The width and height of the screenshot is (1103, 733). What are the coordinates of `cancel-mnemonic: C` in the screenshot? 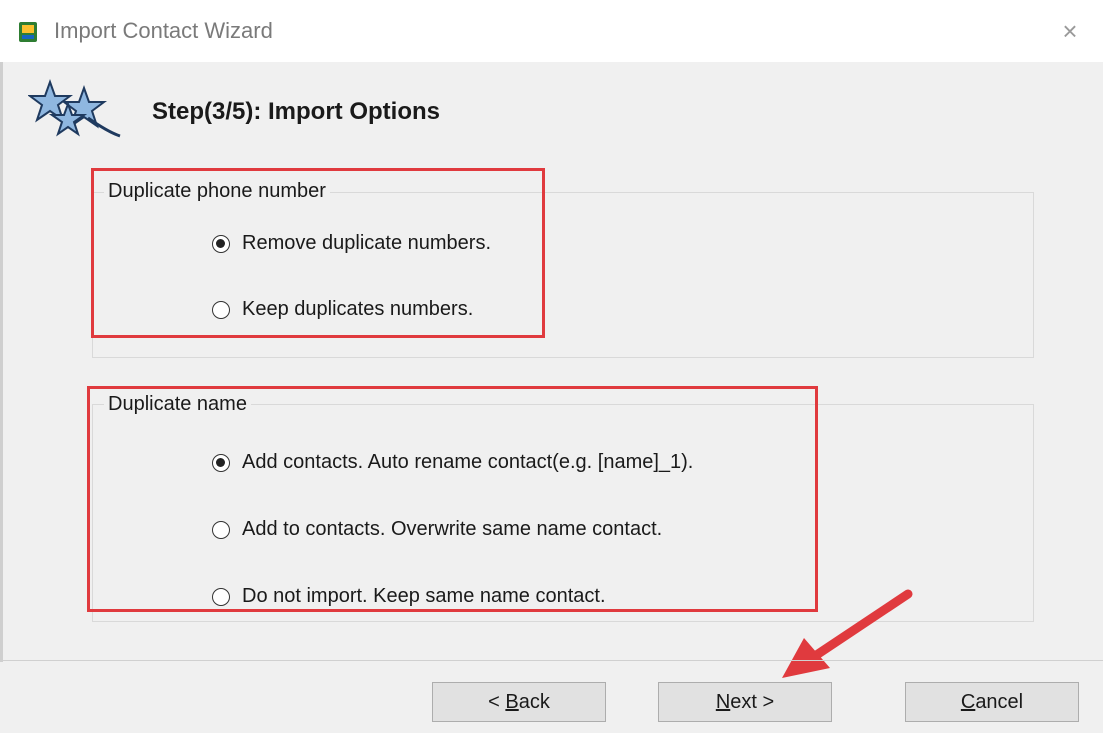 It's located at (968, 702).